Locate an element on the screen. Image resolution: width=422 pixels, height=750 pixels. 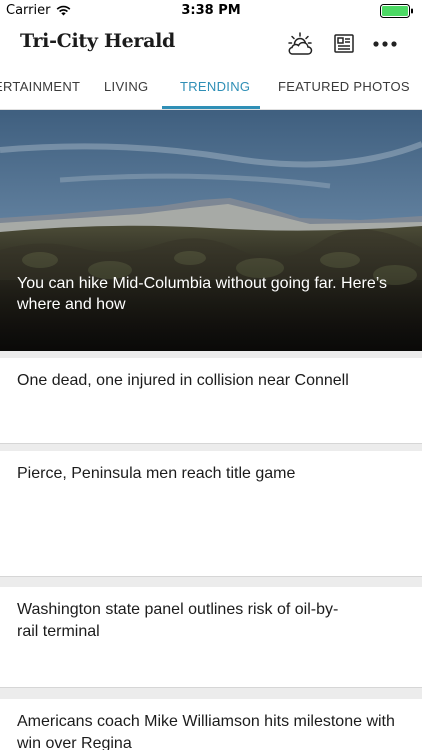
more-icon is located at coordinates (385, 44).